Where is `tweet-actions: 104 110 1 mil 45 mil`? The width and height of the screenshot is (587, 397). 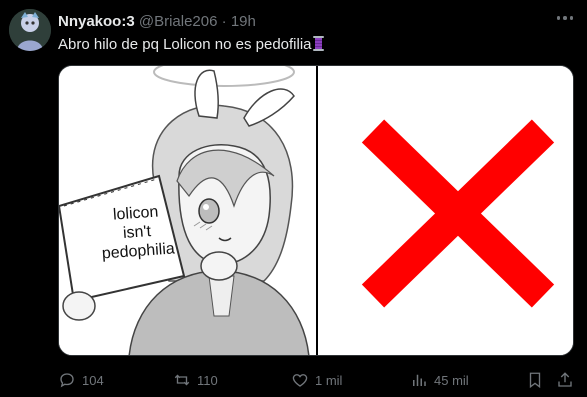
tweet-actions: 104 110 1 mil 45 mil is located at coordinates (318, 380).